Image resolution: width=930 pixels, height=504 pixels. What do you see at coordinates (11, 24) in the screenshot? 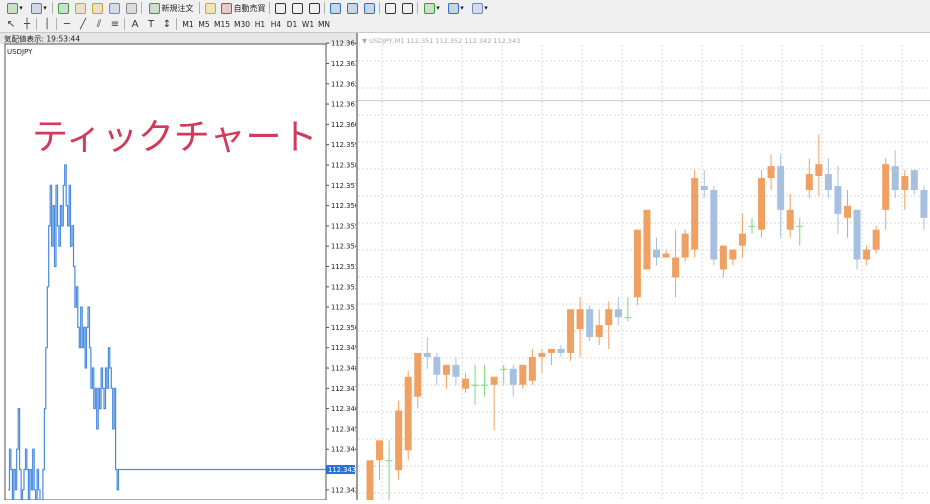
I see `cursor-tool: ↖` at bounding box center [11, 24].